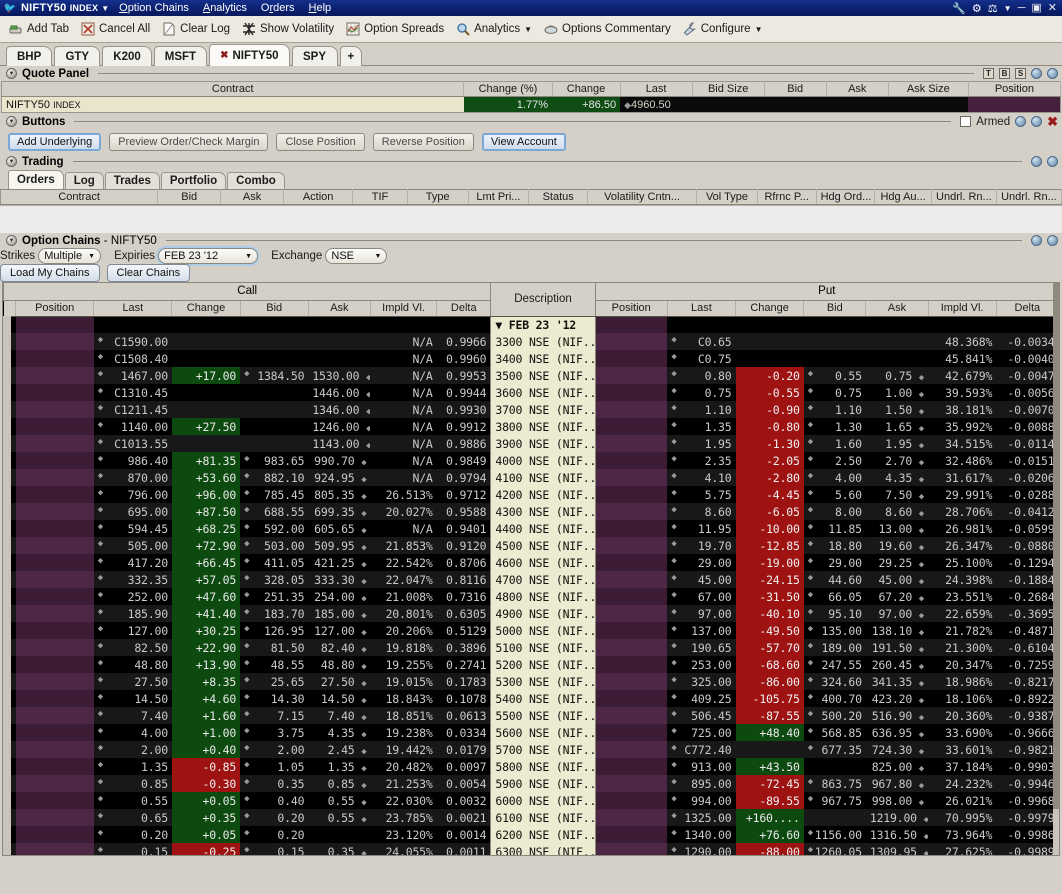  Describe the element at coordinates (727, 197) in the screenshot. I see `col-vol-type: Vol Type` at that location.